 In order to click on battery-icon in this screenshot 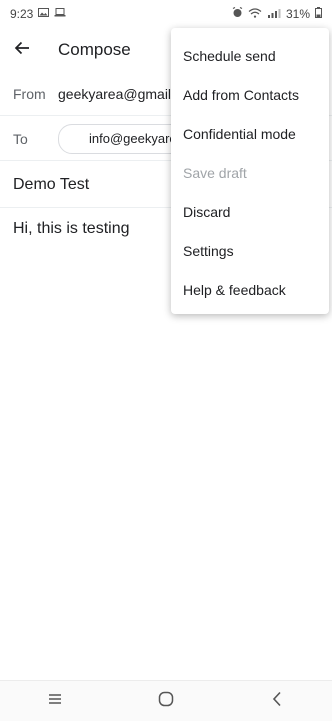, I will do `click(318, 14)`.